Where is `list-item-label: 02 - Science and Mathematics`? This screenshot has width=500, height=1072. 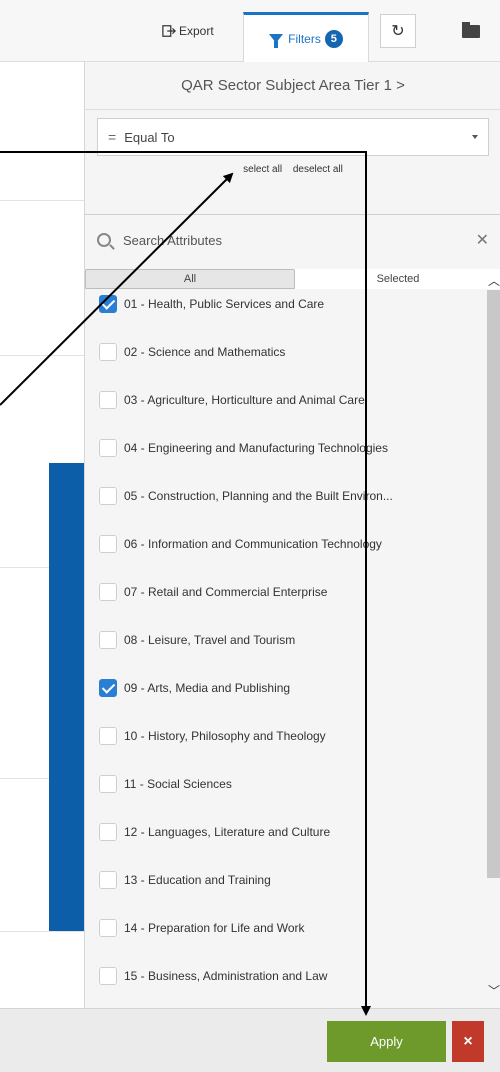
list-item-label: 02 - Science and Mathematics is located at coordinates (205, 352).